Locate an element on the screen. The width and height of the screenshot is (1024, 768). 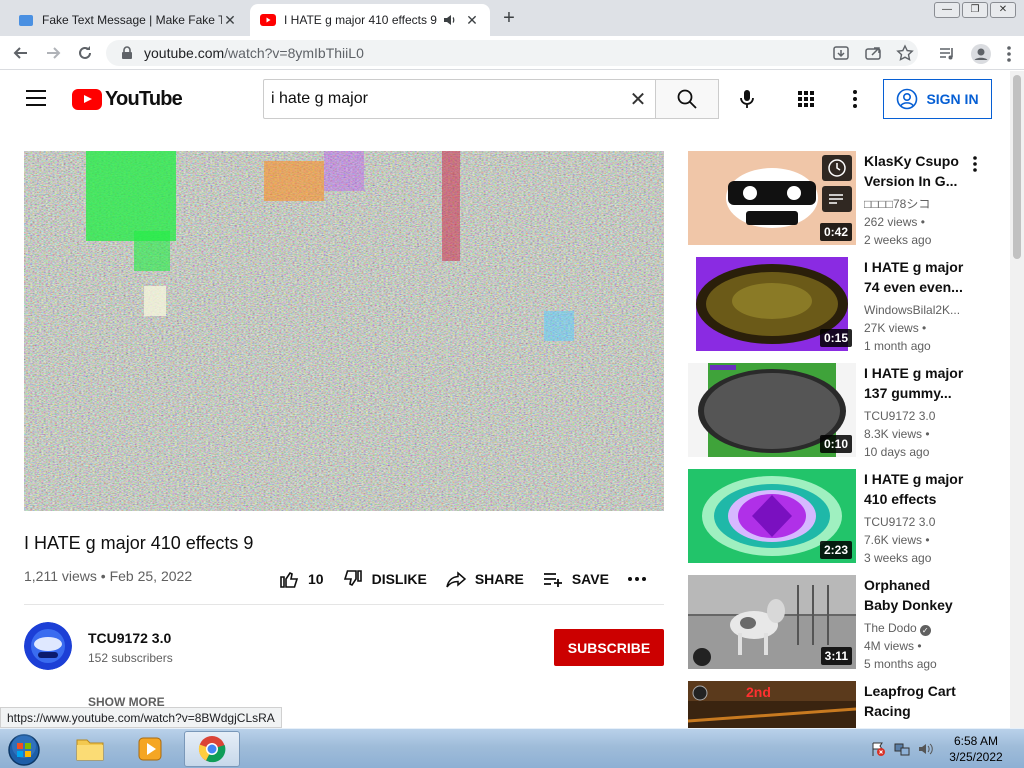
recommendation-channel: □□□□78シコ is located at coordinates (914, 204).